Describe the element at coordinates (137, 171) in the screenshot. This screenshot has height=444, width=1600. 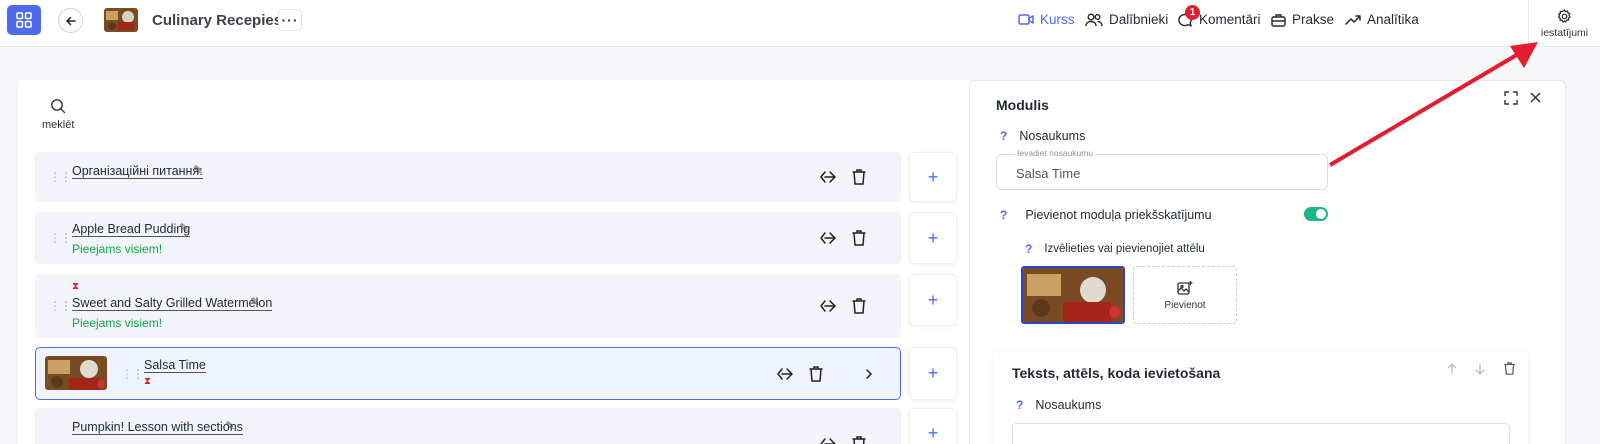
I see `lesson-title: Організаційні питання:` at that location.